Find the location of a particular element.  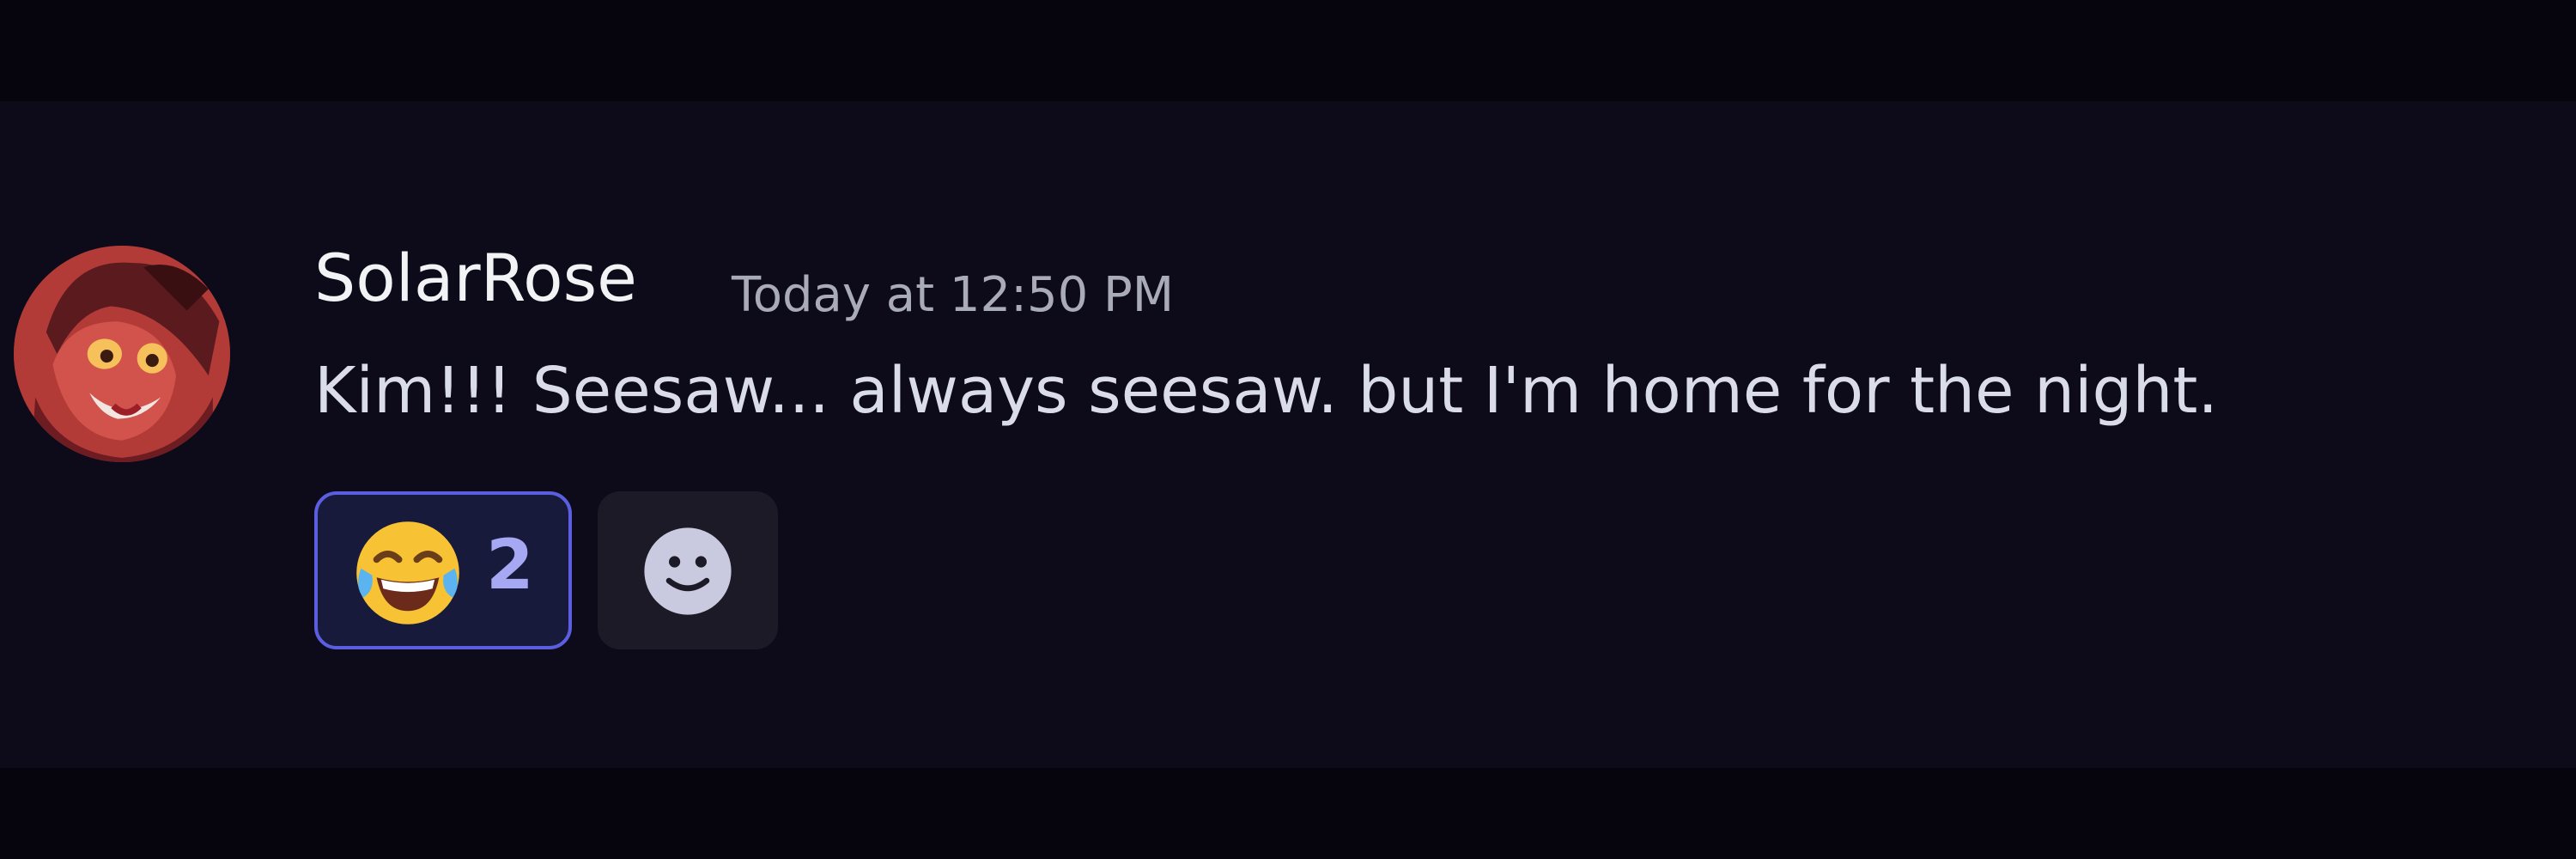

avatar is located at coordinates (122, 354).